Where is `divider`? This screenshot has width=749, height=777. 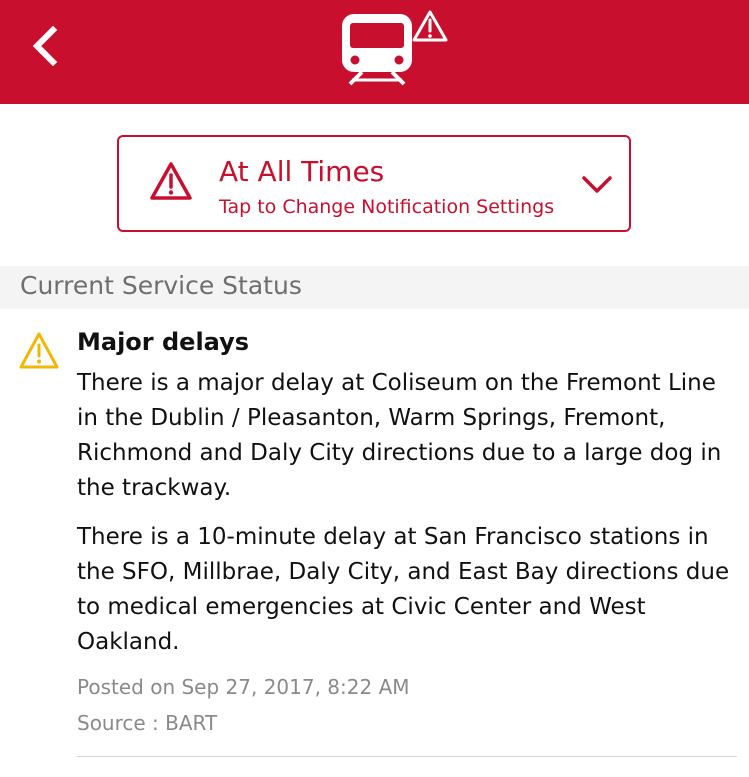
divider is located at coordinates (407, 756).